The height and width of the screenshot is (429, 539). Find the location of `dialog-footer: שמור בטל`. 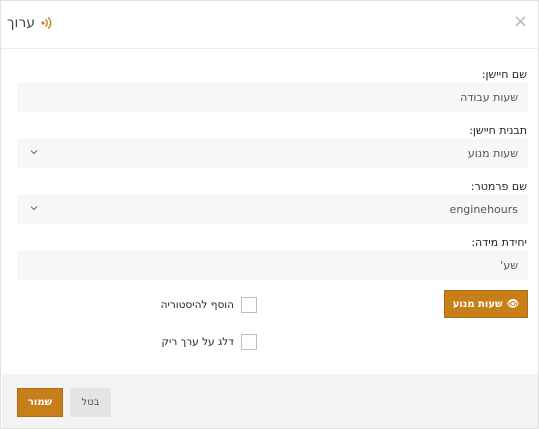

dialog-footer: שמור בטל is located at coordinates (270, 401).